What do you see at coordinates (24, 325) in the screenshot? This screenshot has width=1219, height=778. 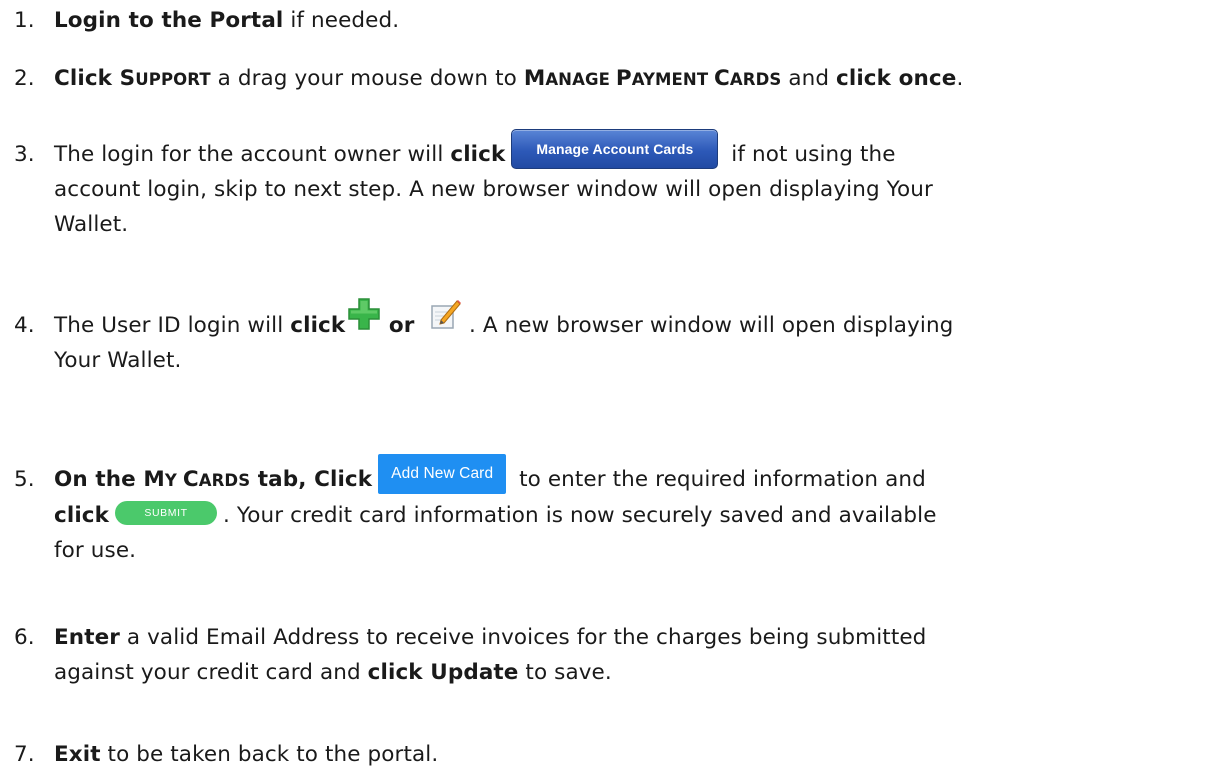 I see `step-number: 4.` at bounding box center [24, 325].